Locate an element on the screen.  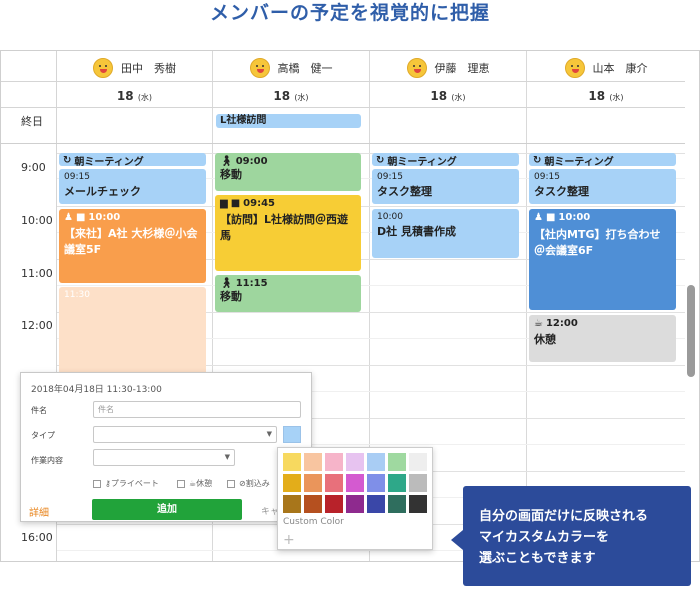
member-header: 山本 康介 is located at coordinates (606, 68).